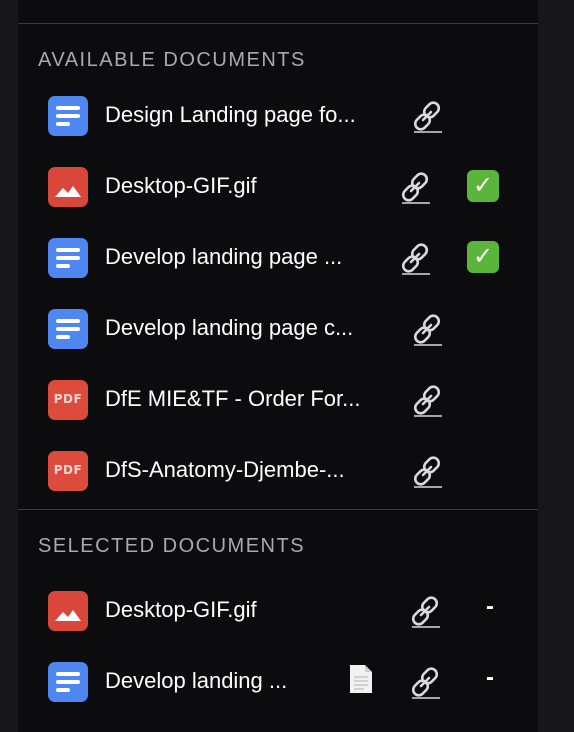  I want to click on section-divider, so click(278, 509).